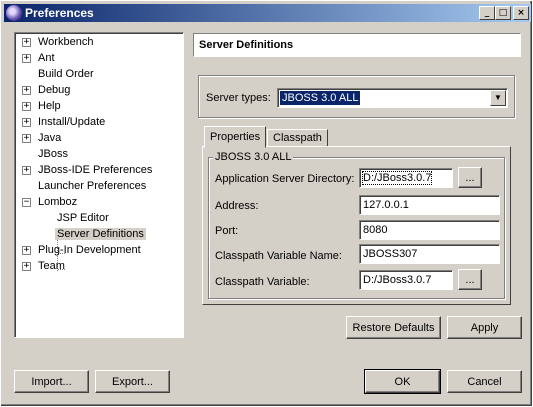 This screenshot has width=533, height=407. What do you see at coordinates (278, 256) in the screenshot?
I see `classpath-var-name-label: Classpath Variable Name:` at bounding box center [278, 256].